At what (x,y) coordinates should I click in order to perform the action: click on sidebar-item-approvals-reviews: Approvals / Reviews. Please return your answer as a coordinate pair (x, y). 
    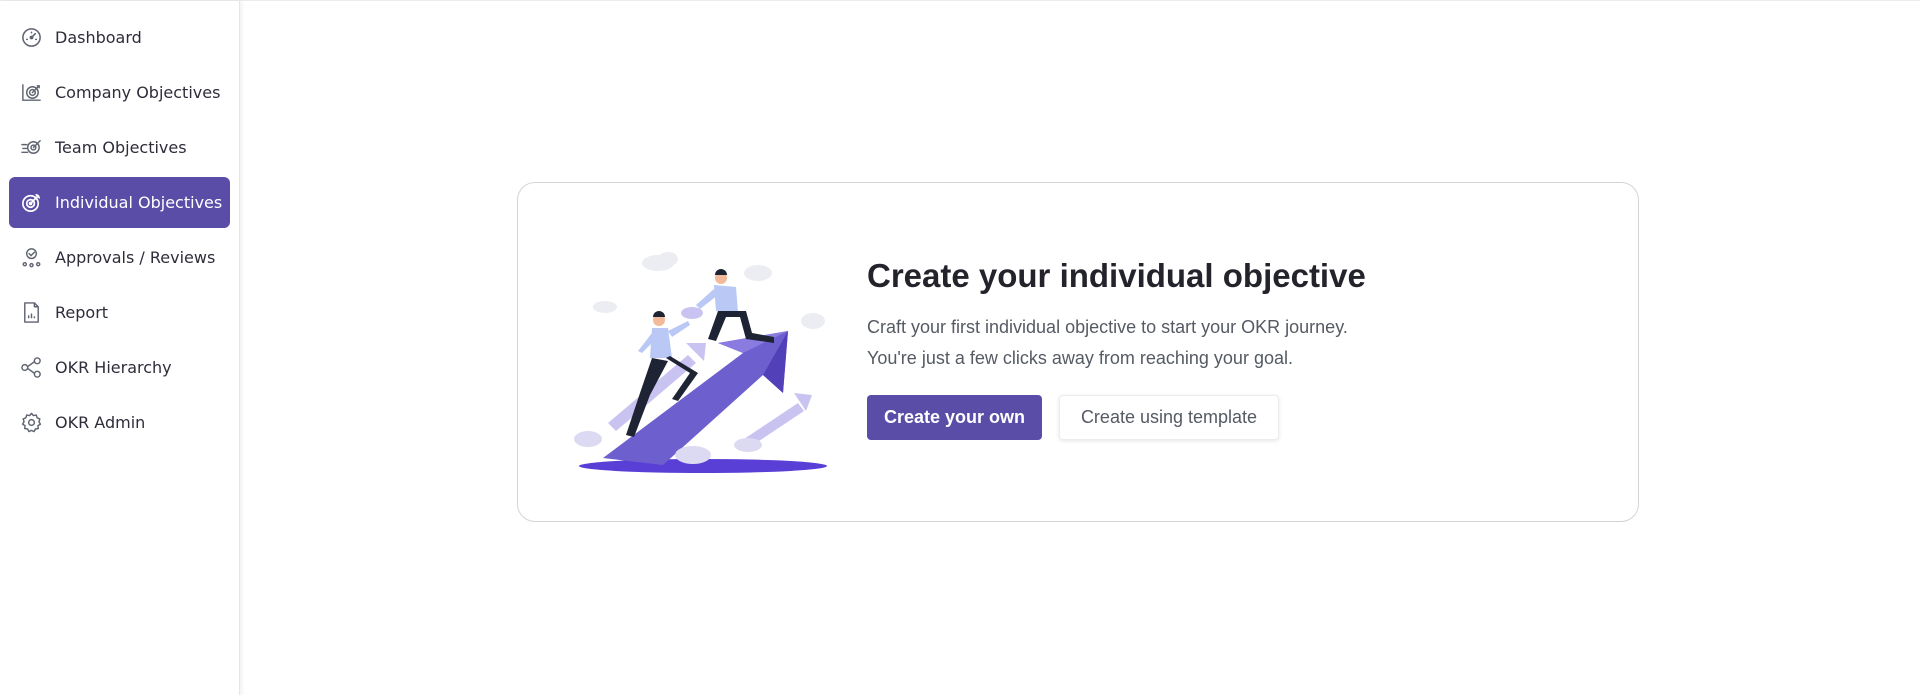
    Looking at the image, I should click on (119, 257).